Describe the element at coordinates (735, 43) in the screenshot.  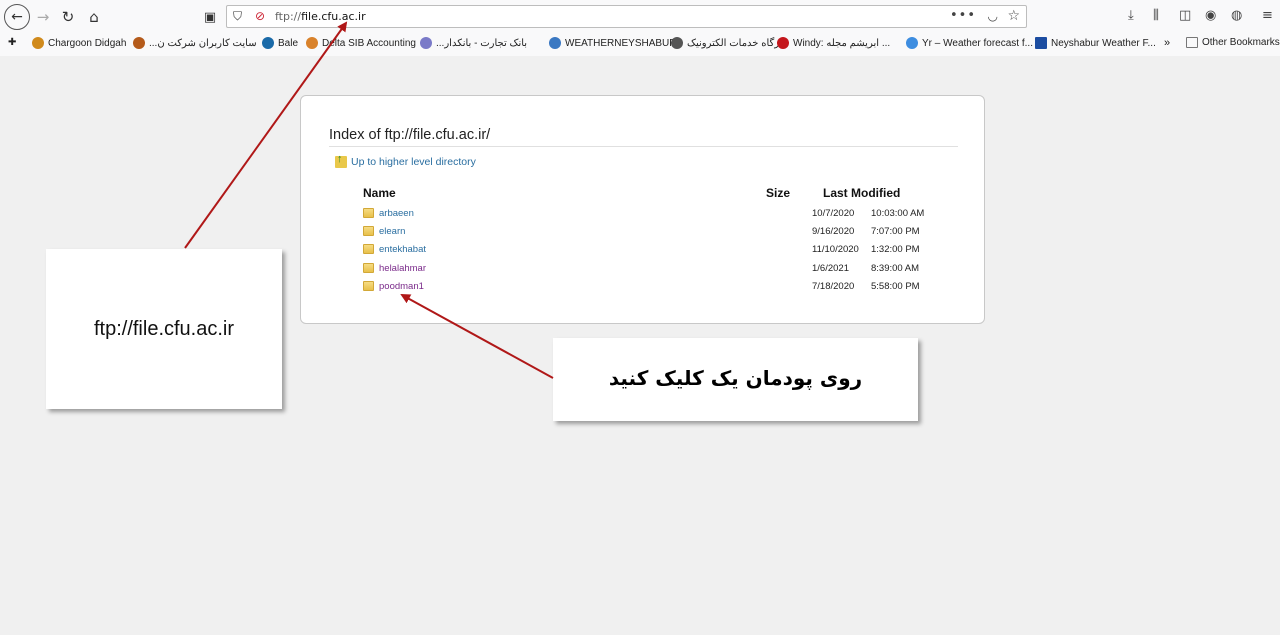
I see `bookmark-label: درگاه خدمات الکترونیک` at that location.